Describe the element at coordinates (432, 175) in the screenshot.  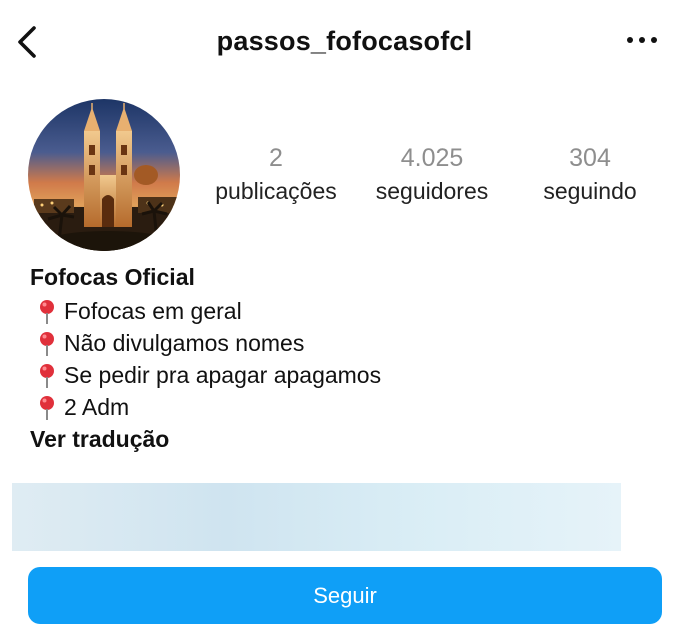
I see `stat-followers: 4.025 seguidores` at that location.